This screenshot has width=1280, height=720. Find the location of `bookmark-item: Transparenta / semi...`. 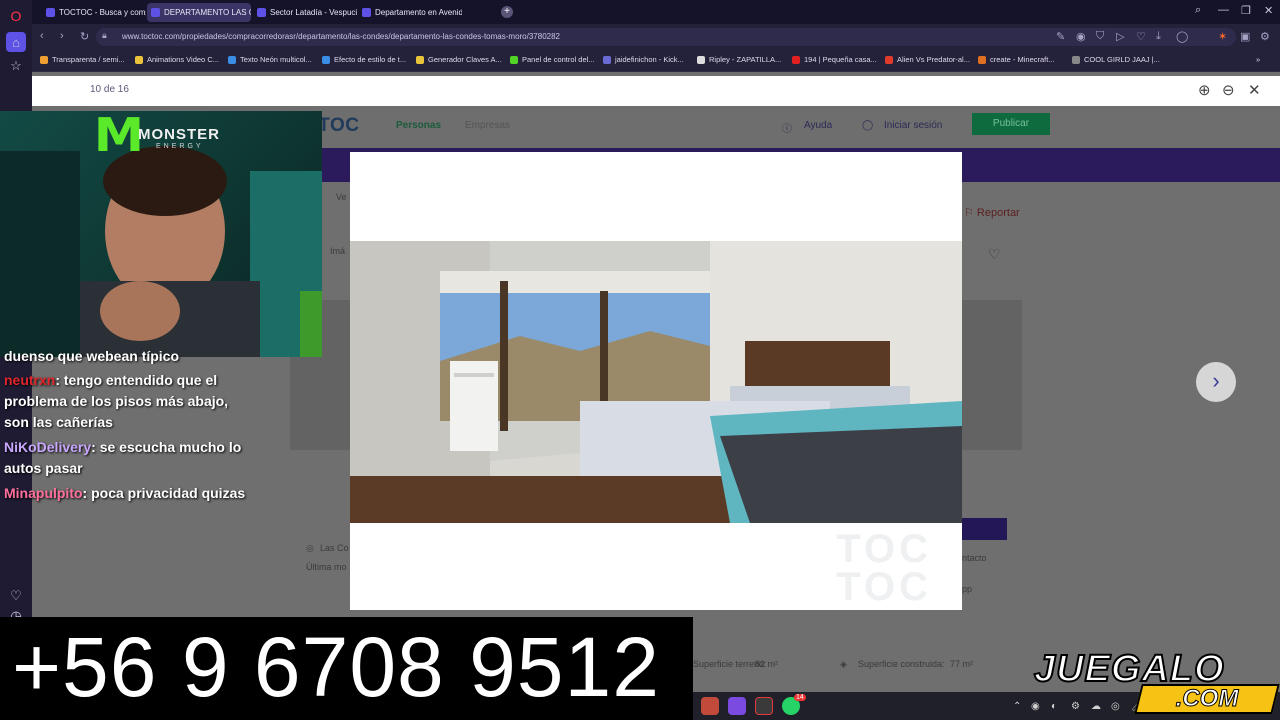

bookmark-item: Transparenta / semi... is located at coordinates (82, 59).